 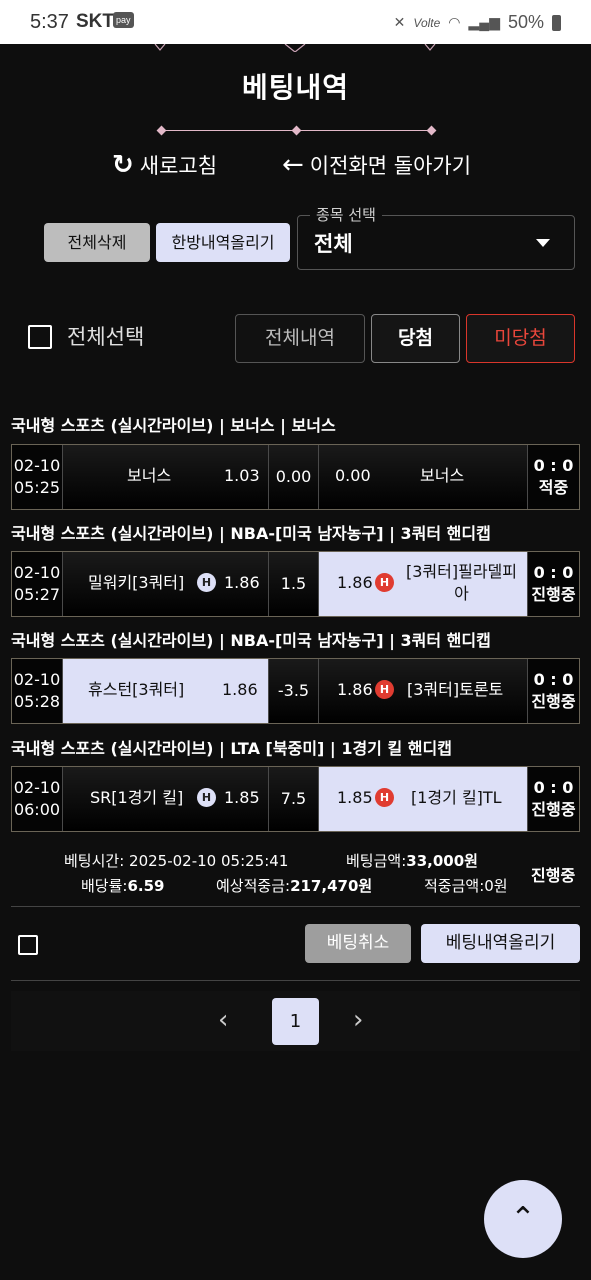 What do you see at coordinates (164, 165) in the screenshot?
I see `refresh-button: ↻ 새로고침` at bounding box center [164, 165].